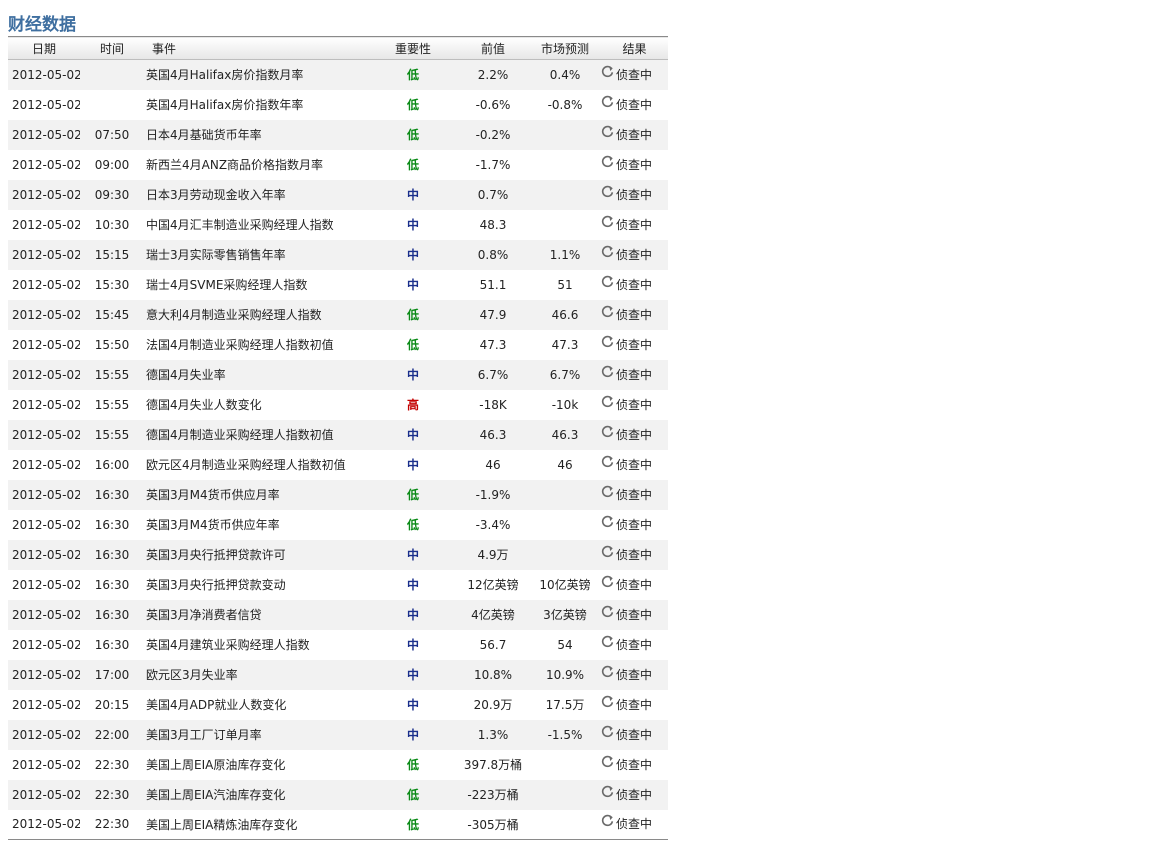  Describe the element at coordinates (240, 435) in the screenshot. I see `cell-event: 德国4月制造业采购经理人指数初值` at that location.